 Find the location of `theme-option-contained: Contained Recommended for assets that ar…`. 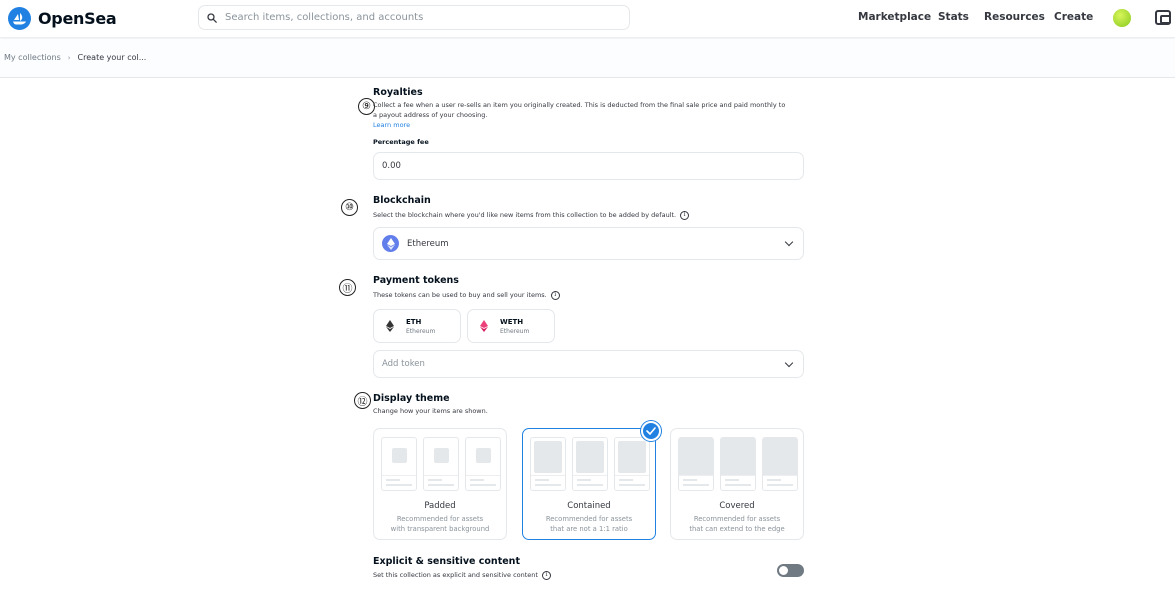

theme-option-contained: Contained Recommended for assets that ar… is located at coordinates (589, 484).